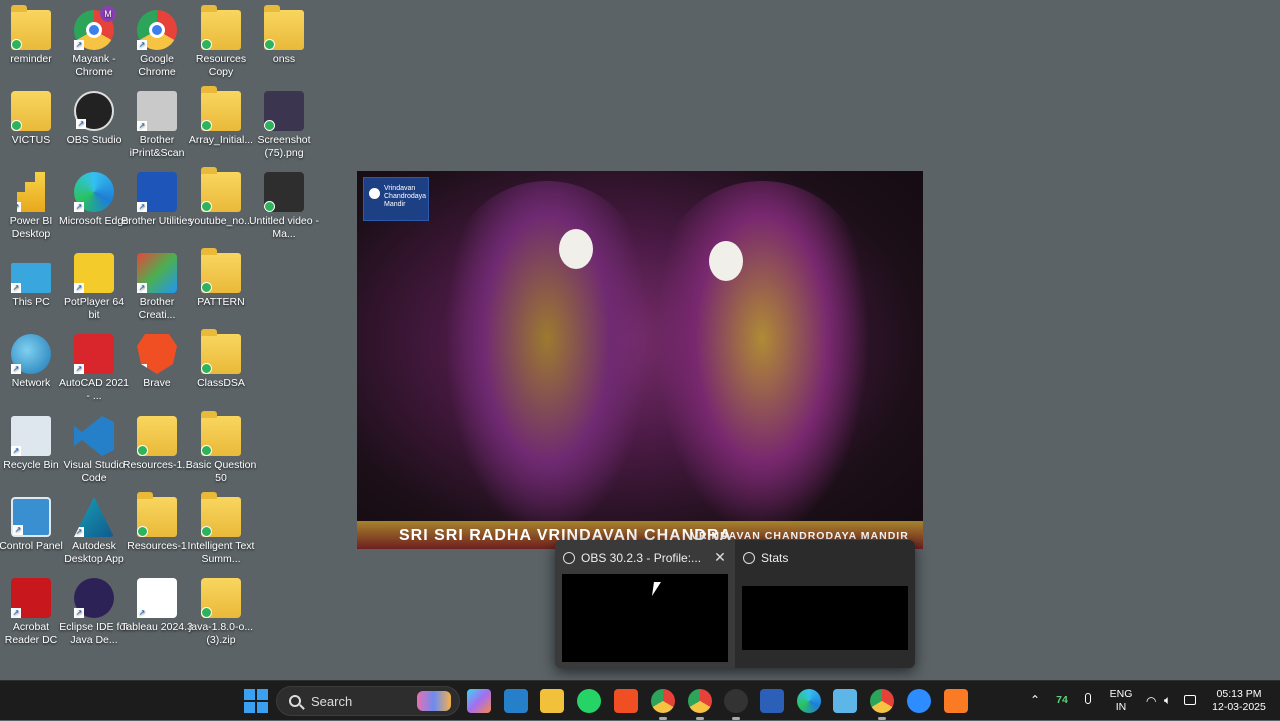  What do you see at coordinates (94, 42) in the screenshot?
I see `desktop-icon-mayank-chrome: ↗ M Mayank - Chrome` at bounding box center [94, 42].